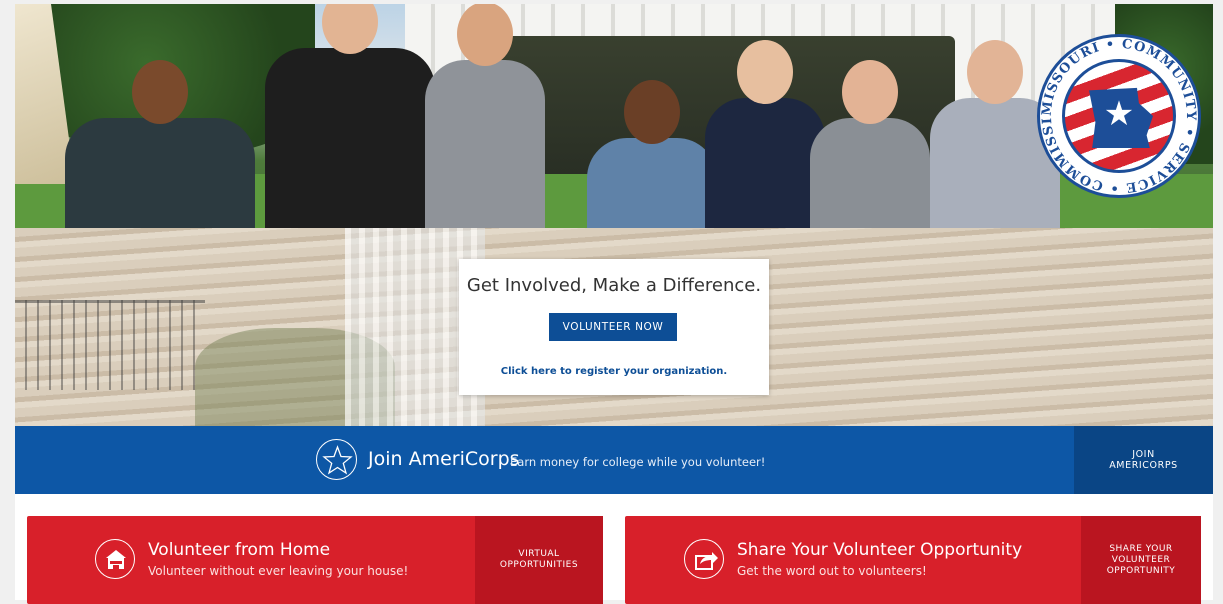 This screenshot has width=1223, height=604. I want to click on button-line: VIRTUAL, so click(539, 554).